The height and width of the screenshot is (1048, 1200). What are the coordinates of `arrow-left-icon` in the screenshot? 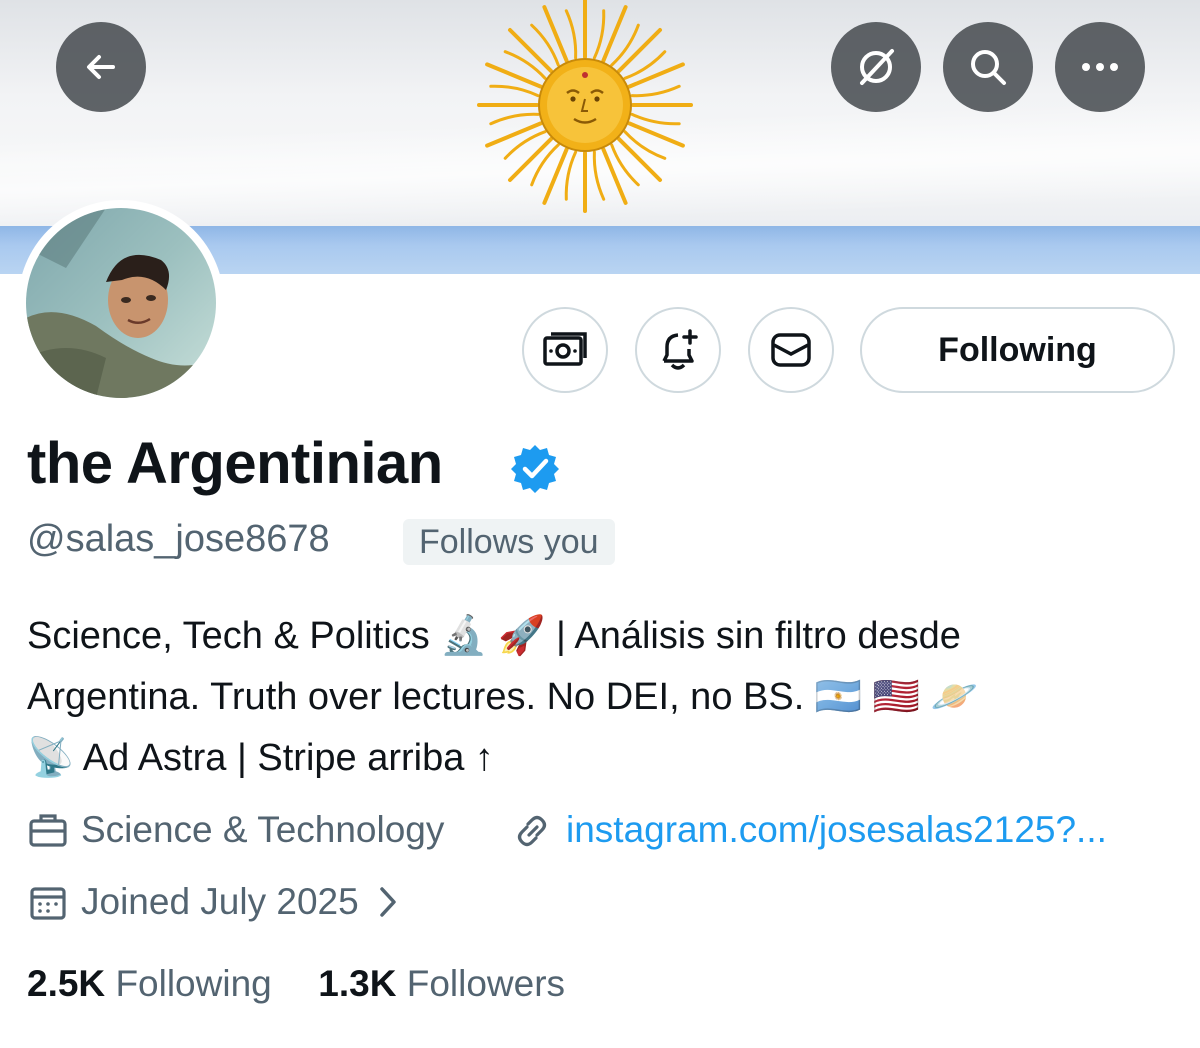 It's located at (101, 67).